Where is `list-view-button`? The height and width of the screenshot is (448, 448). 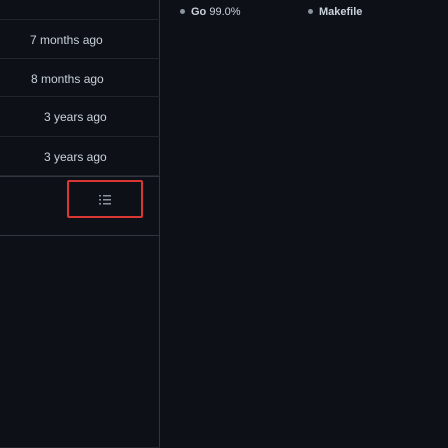 list-view-button is located at coordinates (105, 199).